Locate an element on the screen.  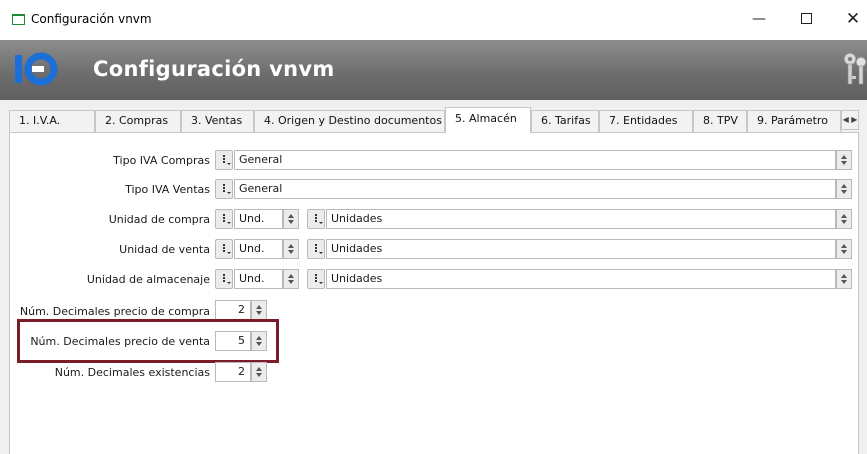
unidad-compra-code-stepper is located at coordinates (291, 219).